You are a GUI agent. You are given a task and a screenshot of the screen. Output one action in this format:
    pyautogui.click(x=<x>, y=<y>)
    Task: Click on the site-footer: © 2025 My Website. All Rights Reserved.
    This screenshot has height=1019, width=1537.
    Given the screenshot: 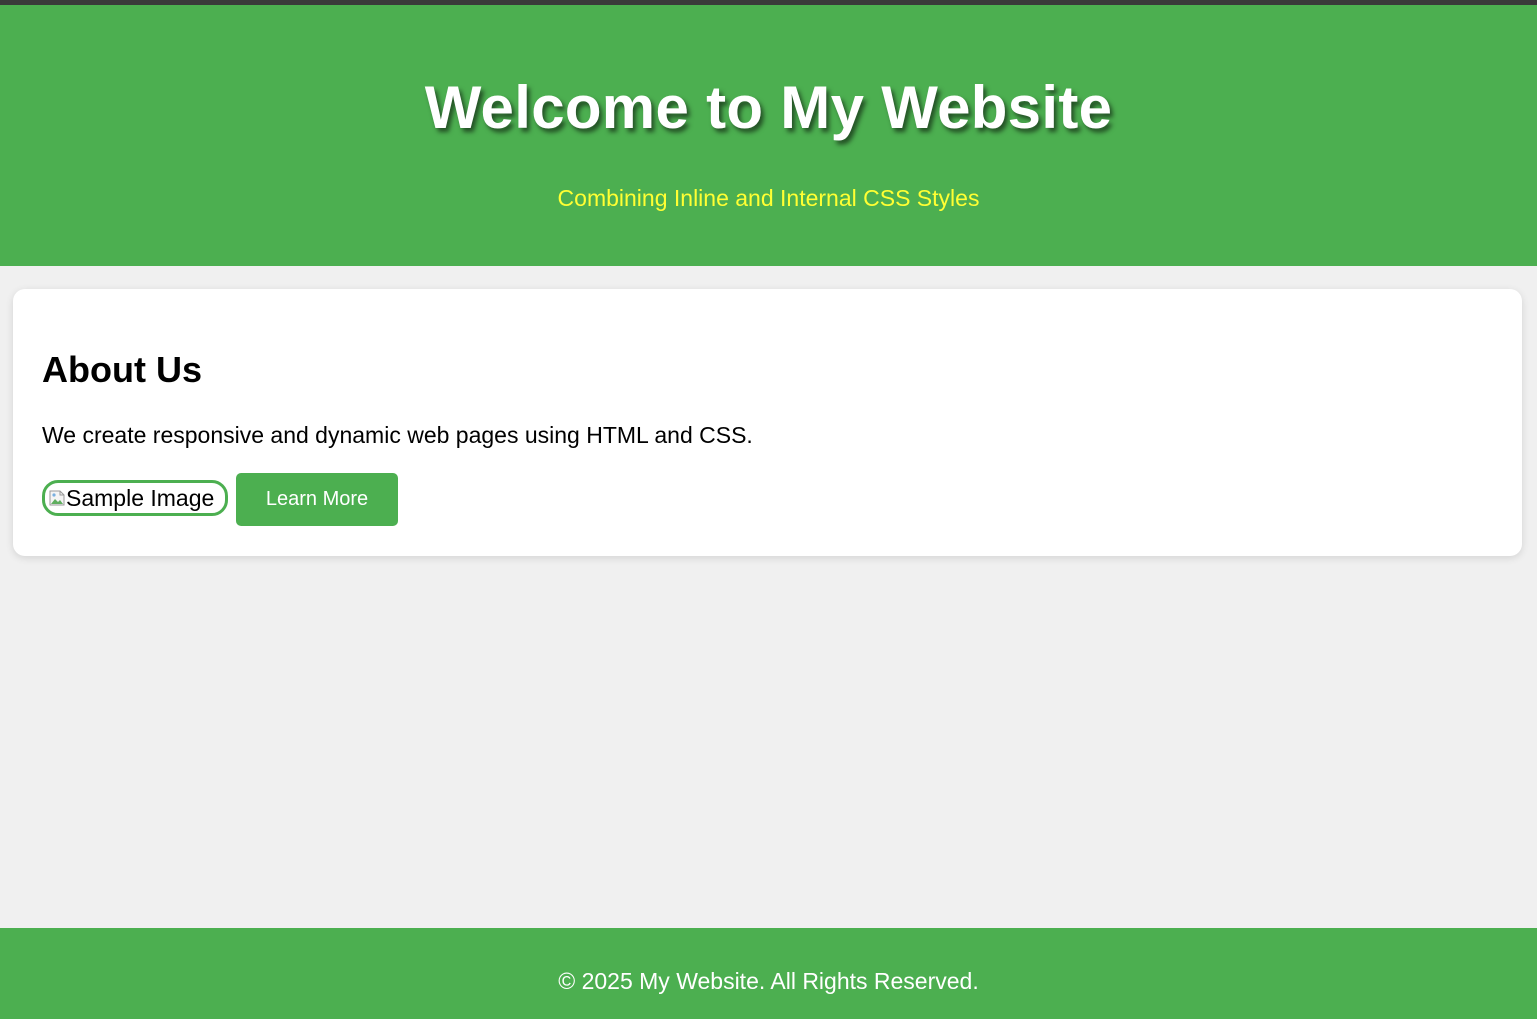 What is the action you would take?
    pyautogui.click(x=768, y=973)
    